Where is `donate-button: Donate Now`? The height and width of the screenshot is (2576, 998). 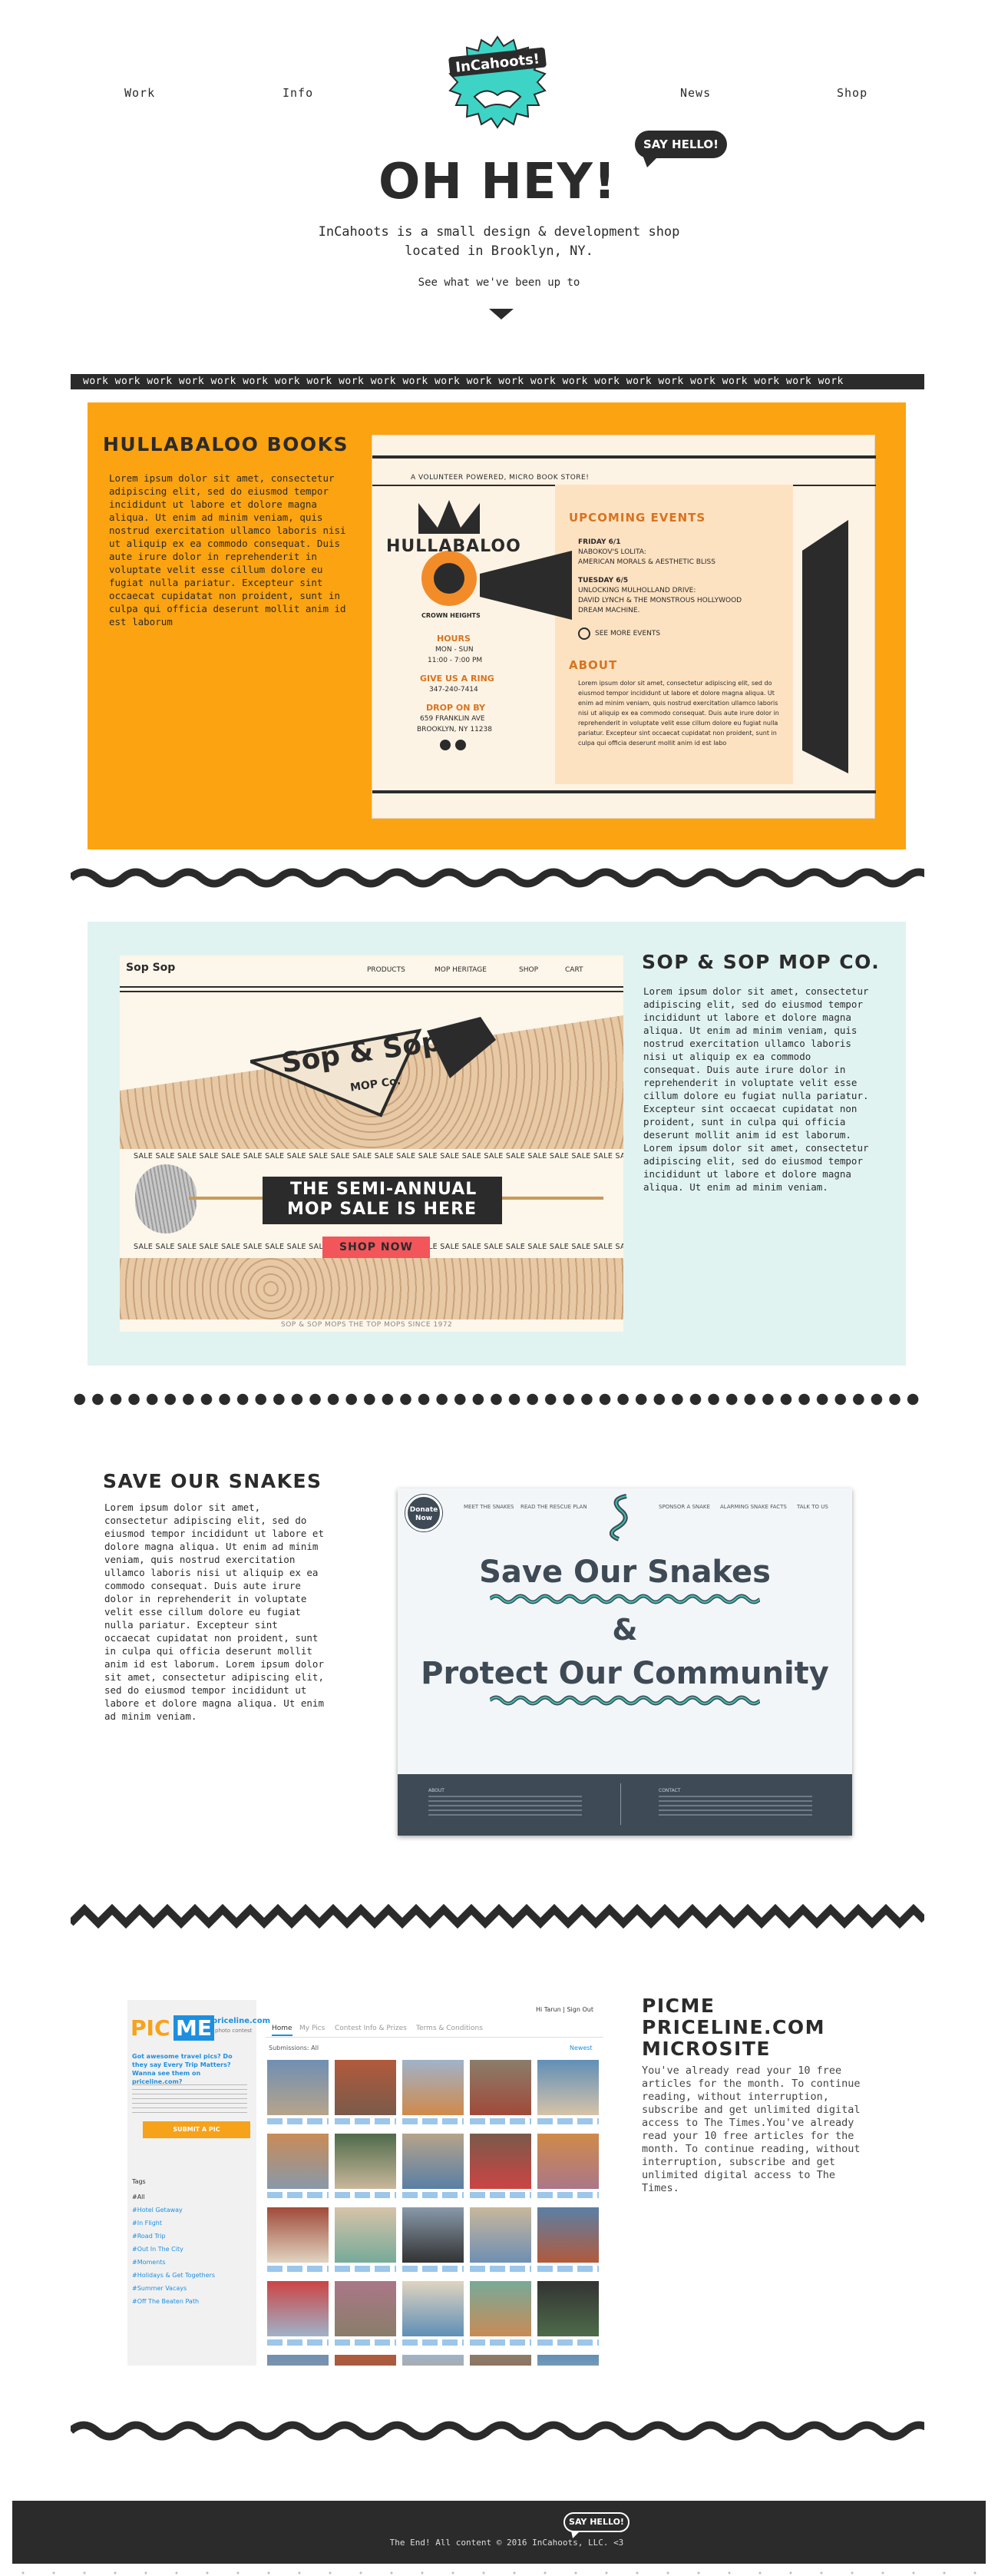
donate-button: Donate Now is located at coordinates (423, 1513).